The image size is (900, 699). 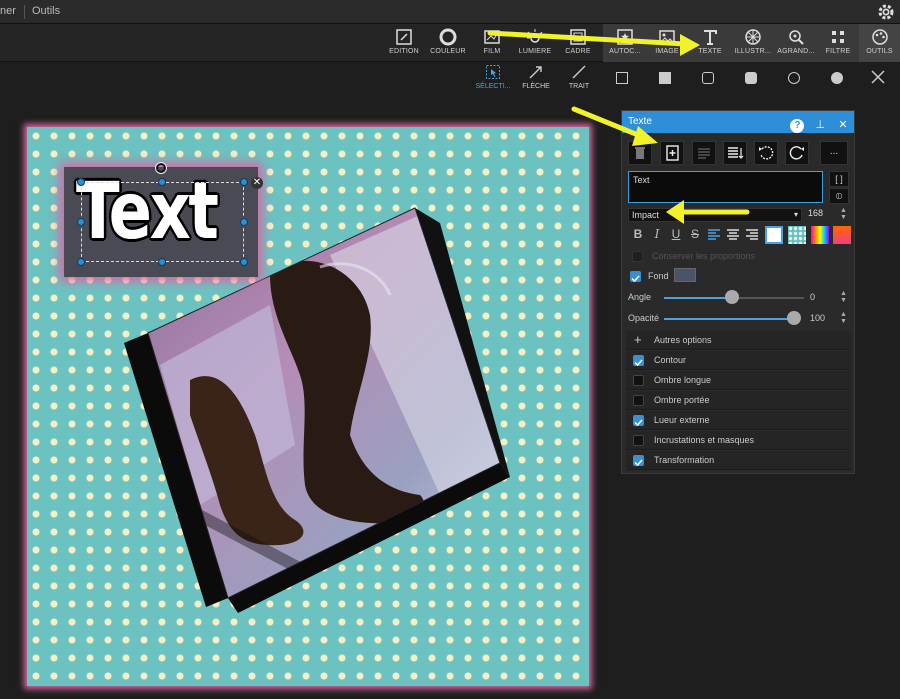 I want to click on contour-checkbox, so click(x=638, y=361).